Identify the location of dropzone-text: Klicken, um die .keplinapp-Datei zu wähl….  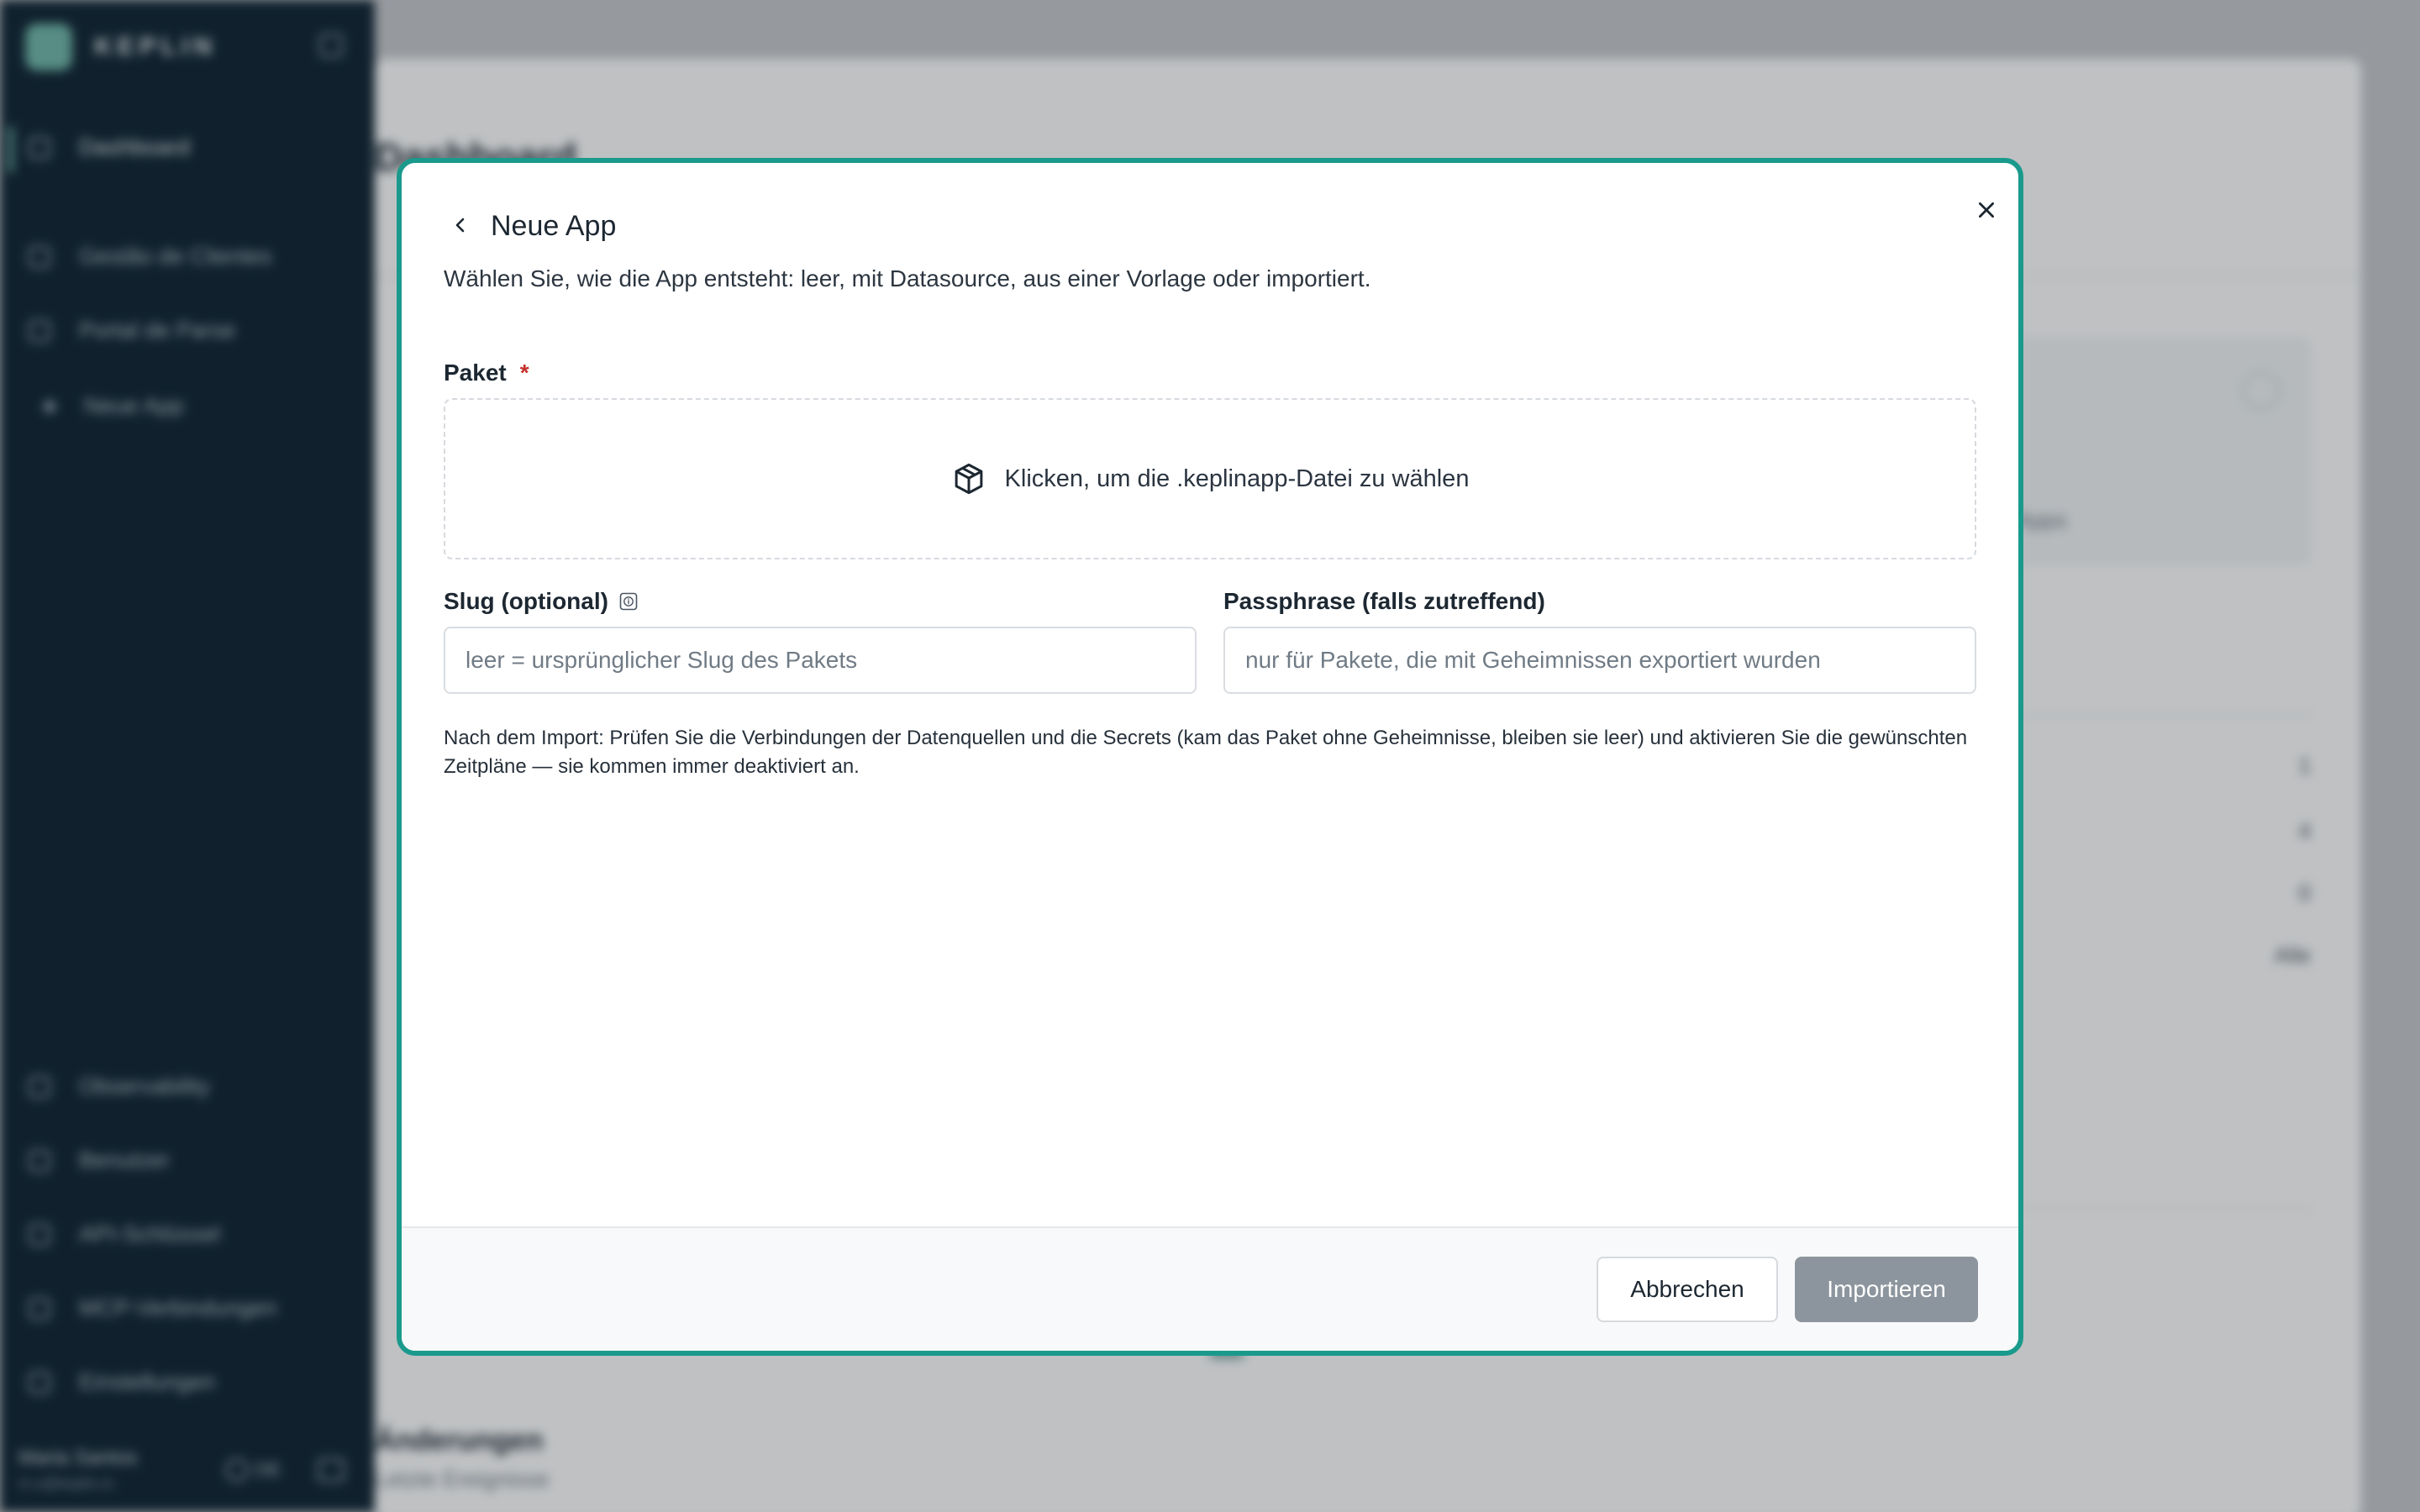
(1237, 478).